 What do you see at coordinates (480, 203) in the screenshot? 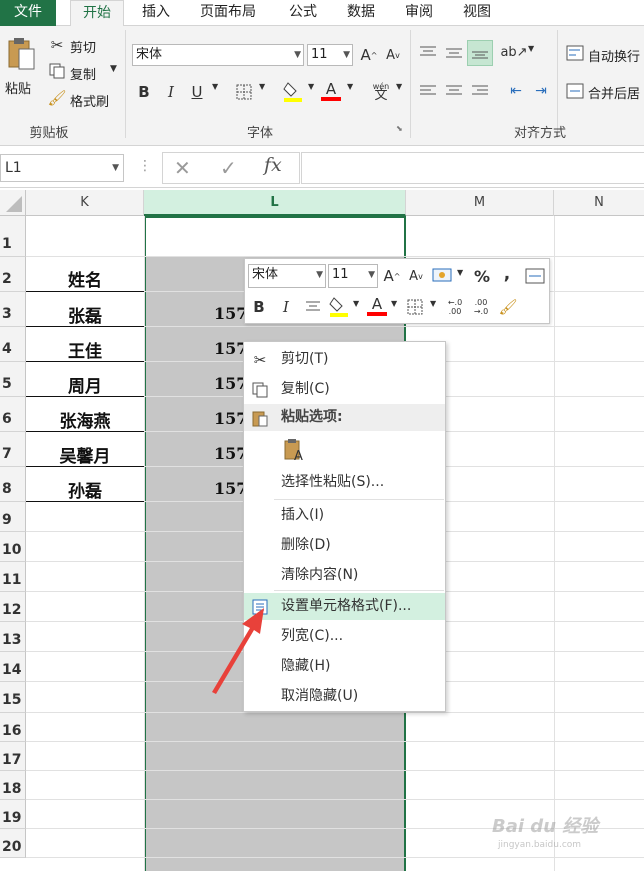
I see `column-header-m: M` at bounding box center [480, 203].